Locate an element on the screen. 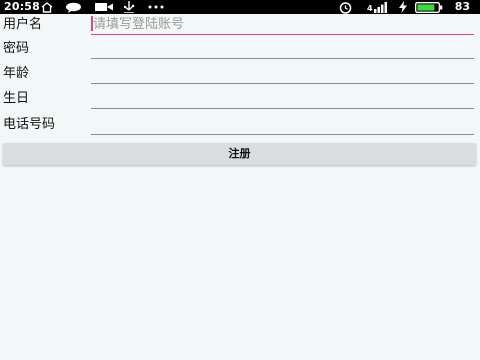 The image size is (480, 360). alarm-icon is located at coordinates (345, 7).